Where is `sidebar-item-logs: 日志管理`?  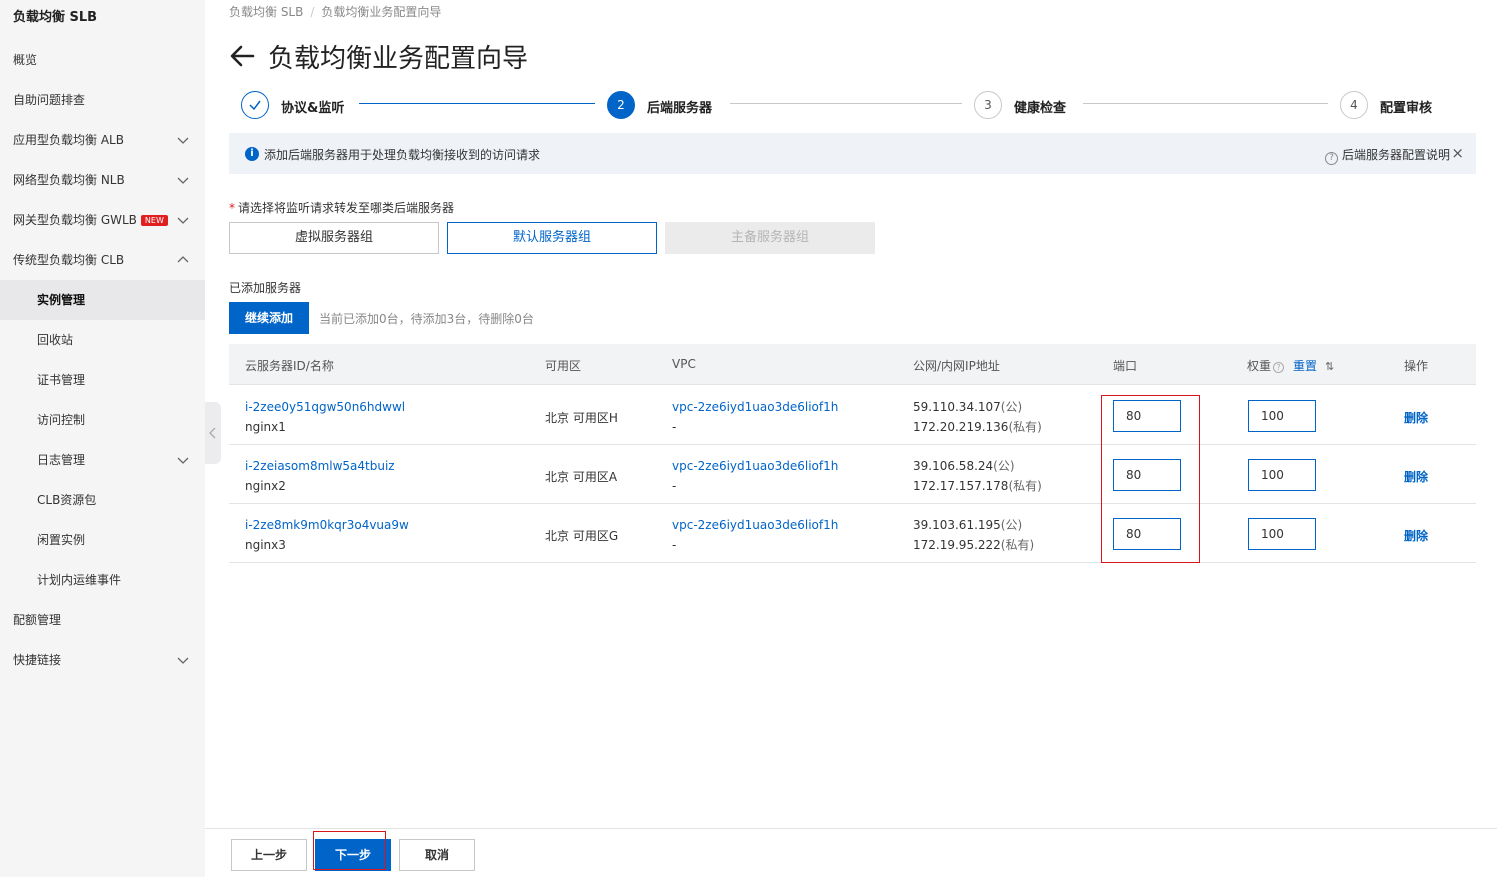 sidebar-item-logs: 日志管理 is located at coordinates (102, 460).